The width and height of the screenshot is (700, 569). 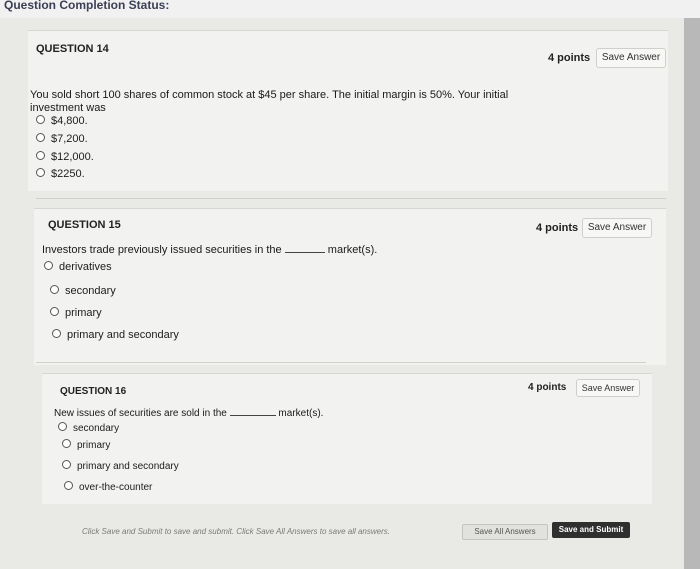 What do you see at coordinates (62, 139) in the screenshot?
I see `question-14-option-2: $7,200.` at bounding box center [62, 139].